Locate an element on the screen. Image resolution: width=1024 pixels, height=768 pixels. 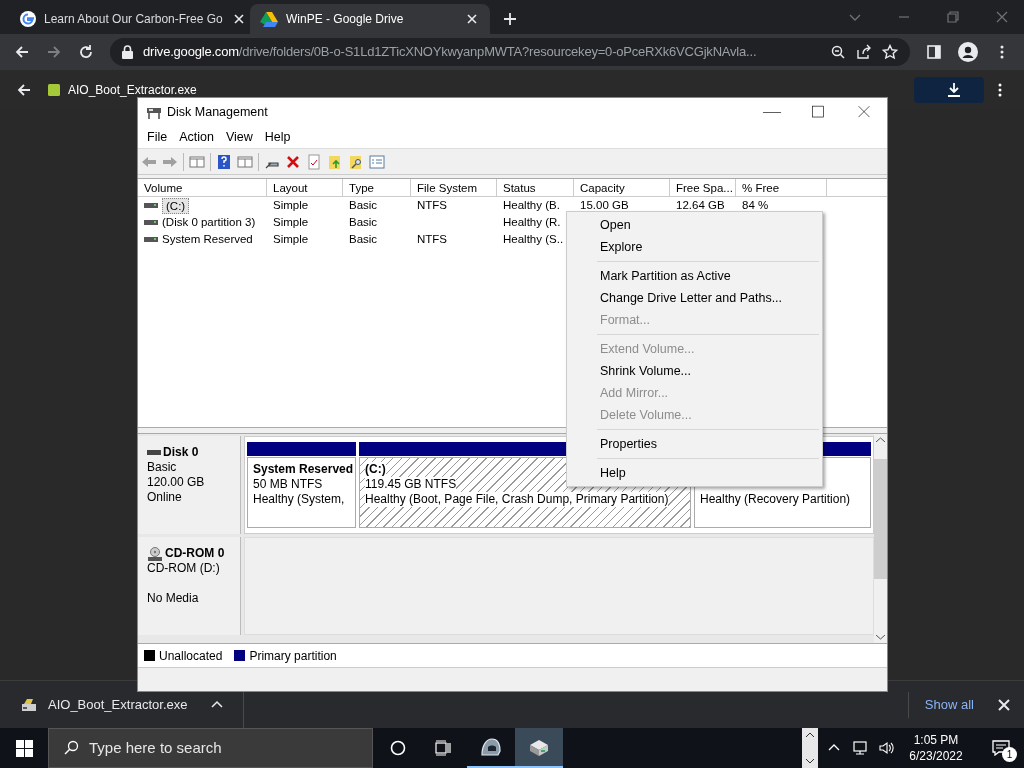
browser-tab: WinPE - Google Drive is located at coordinates (370, 19).